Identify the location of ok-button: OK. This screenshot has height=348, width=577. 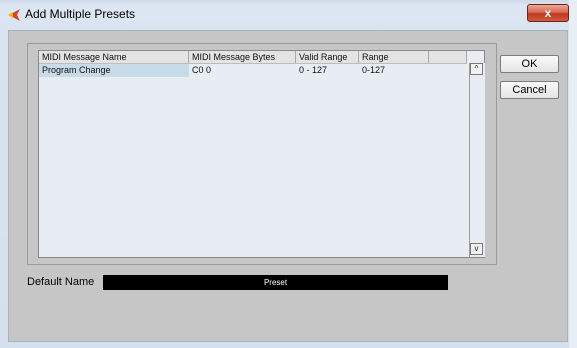
(529, 64).